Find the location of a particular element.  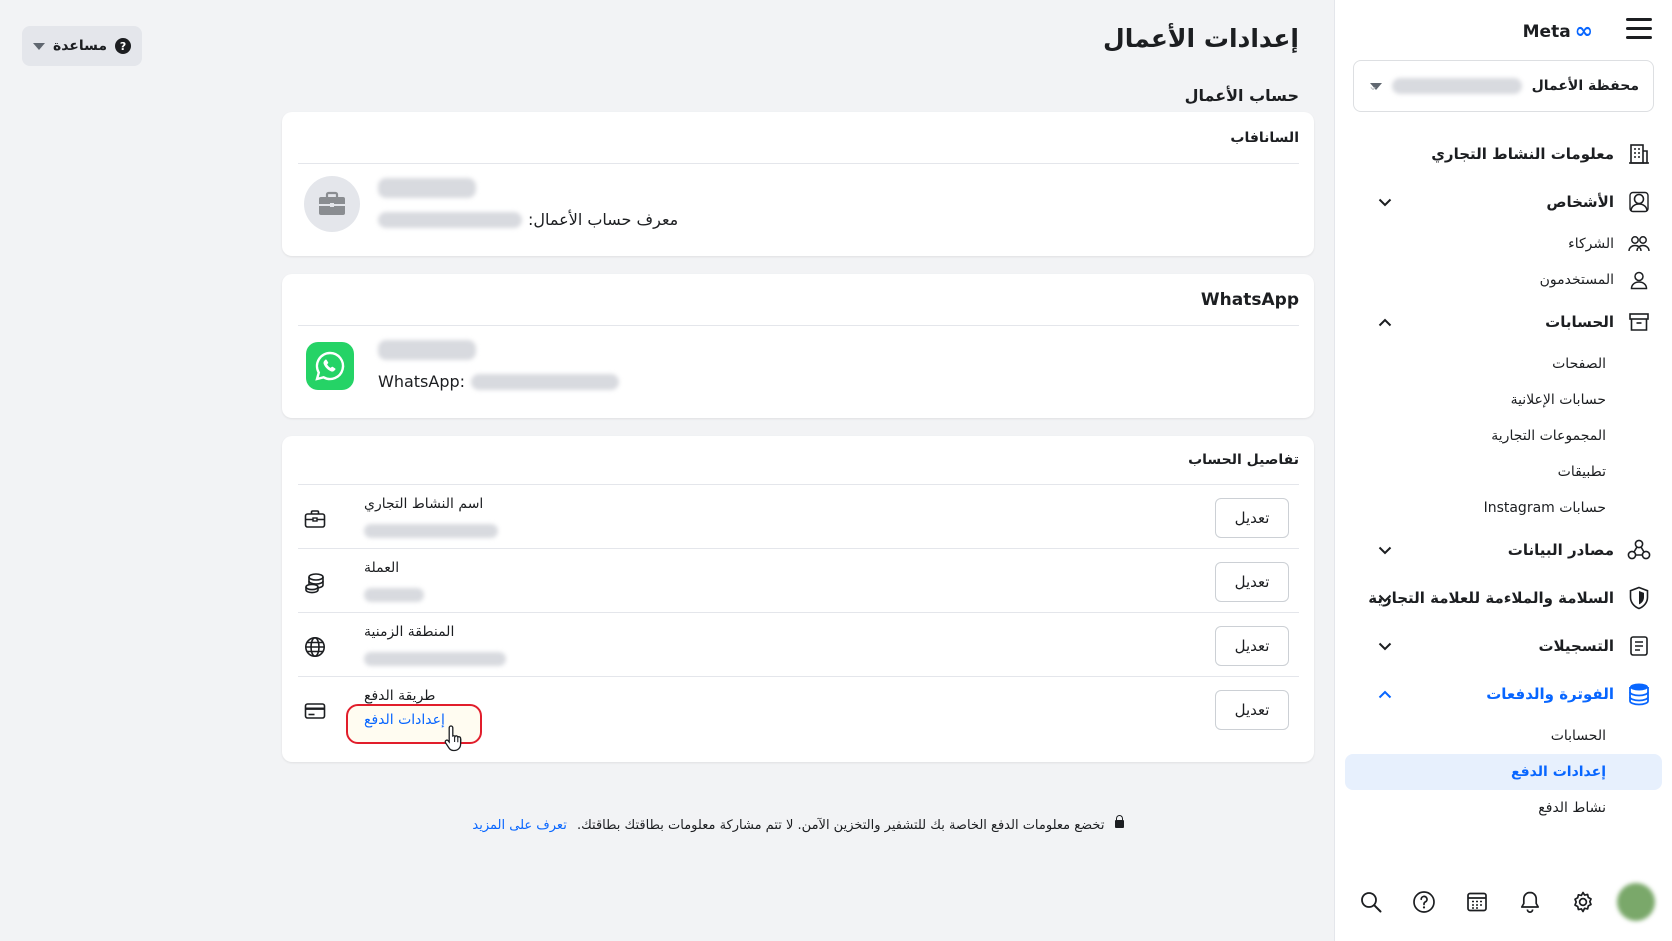

credit-card-icon is located at coordinates (315, 711).